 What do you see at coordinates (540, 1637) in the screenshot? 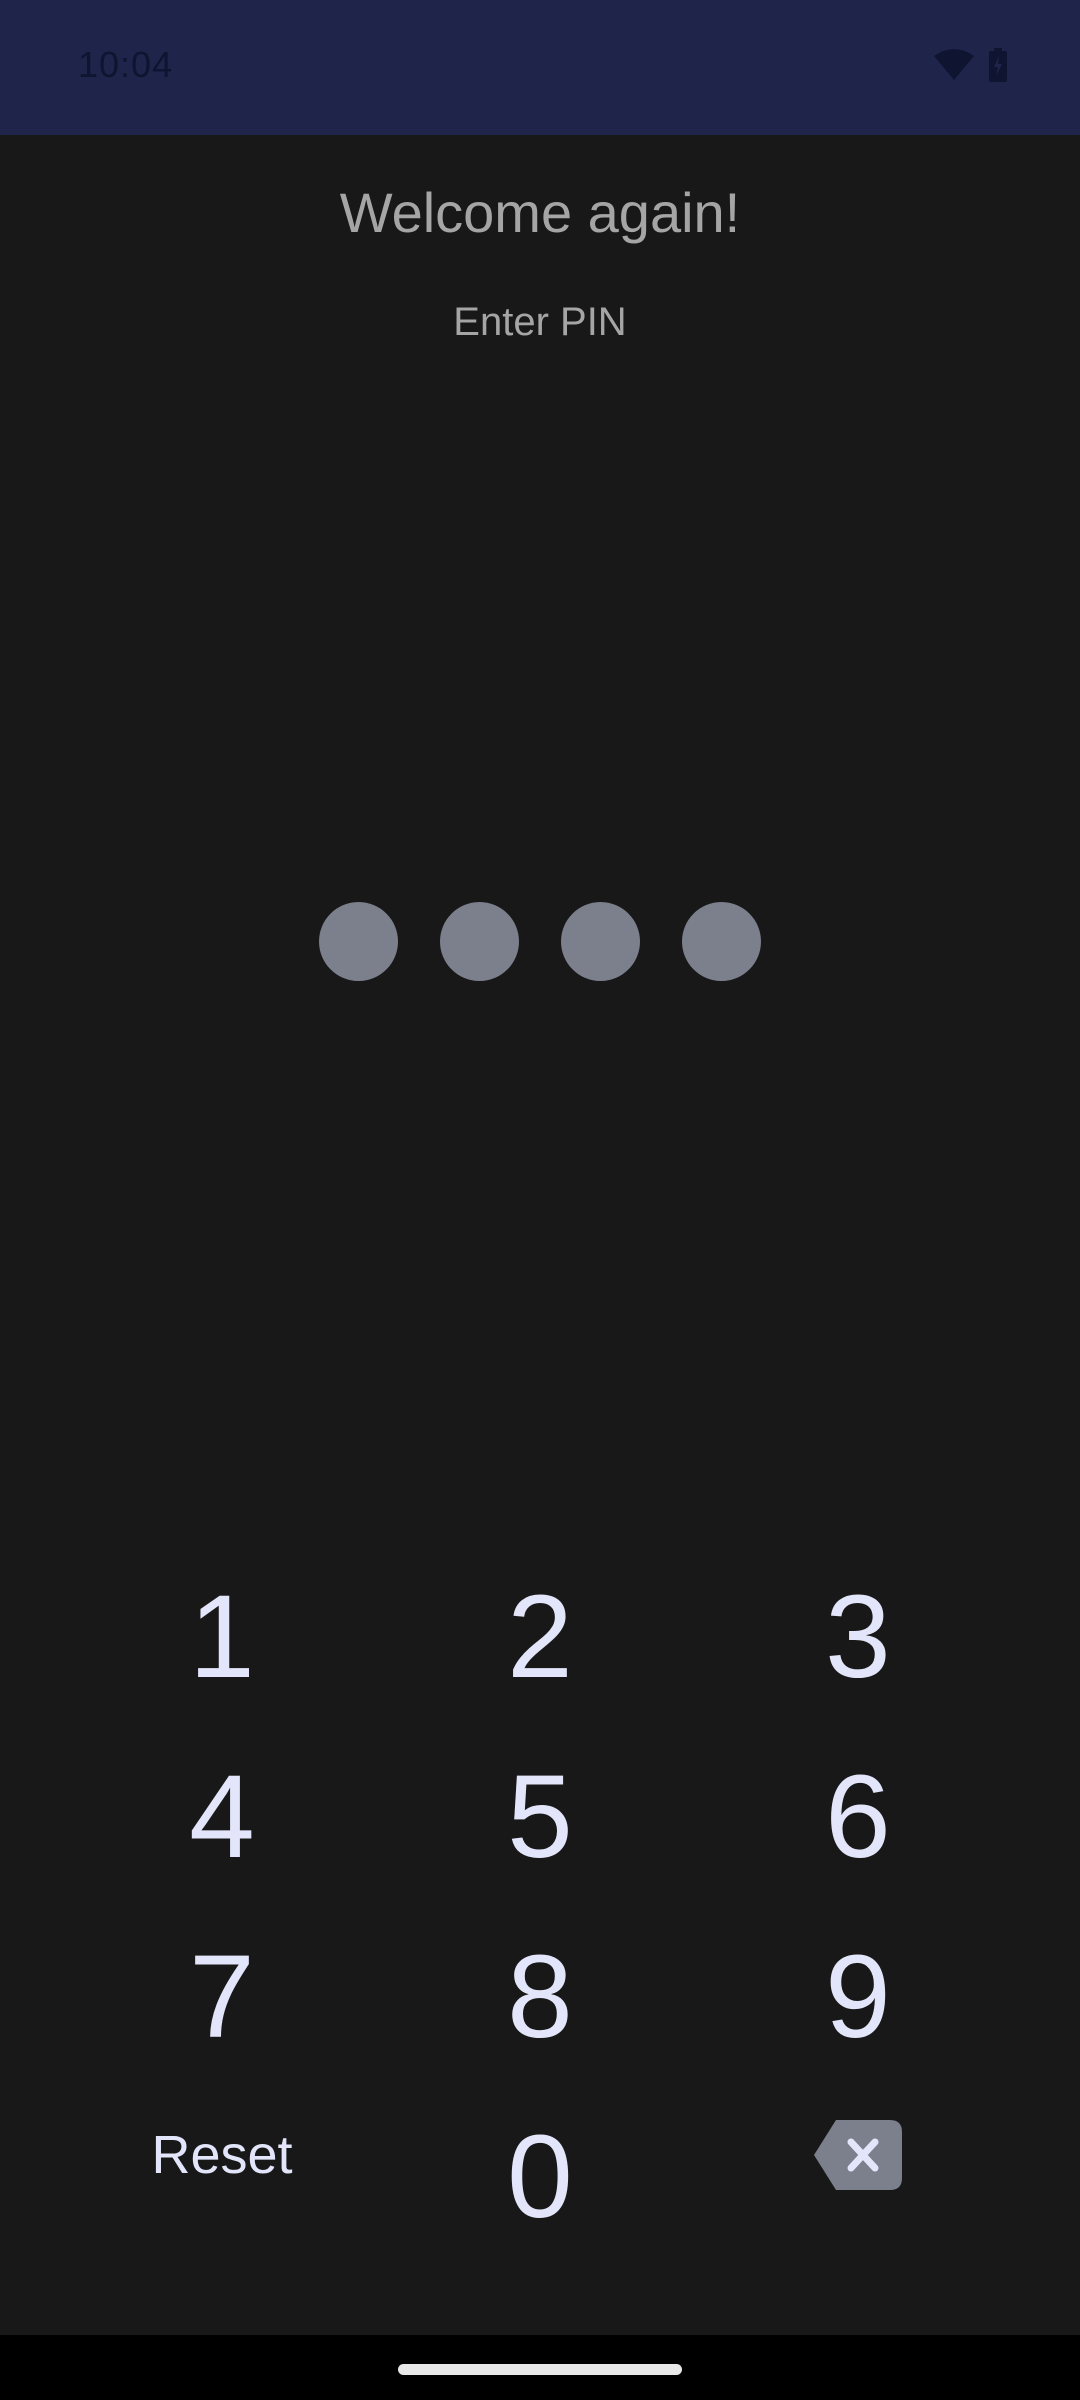
I see `key-2: 2` at bounding box center [540, 1637].